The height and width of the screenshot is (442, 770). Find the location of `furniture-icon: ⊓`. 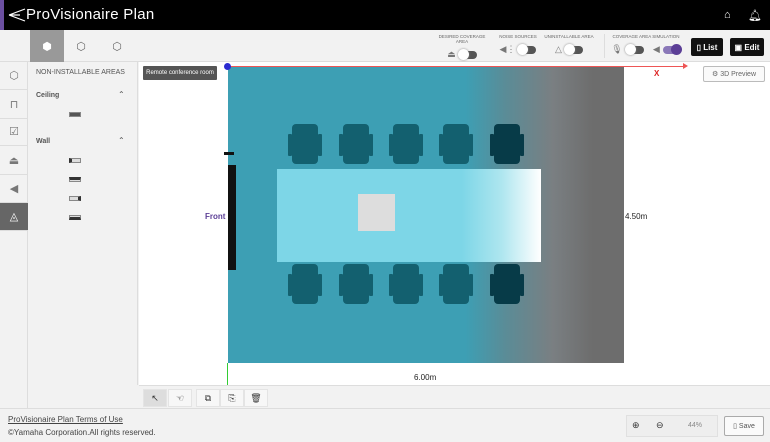

furniture-icon: ⊓ is located at coordinates (14, 105).